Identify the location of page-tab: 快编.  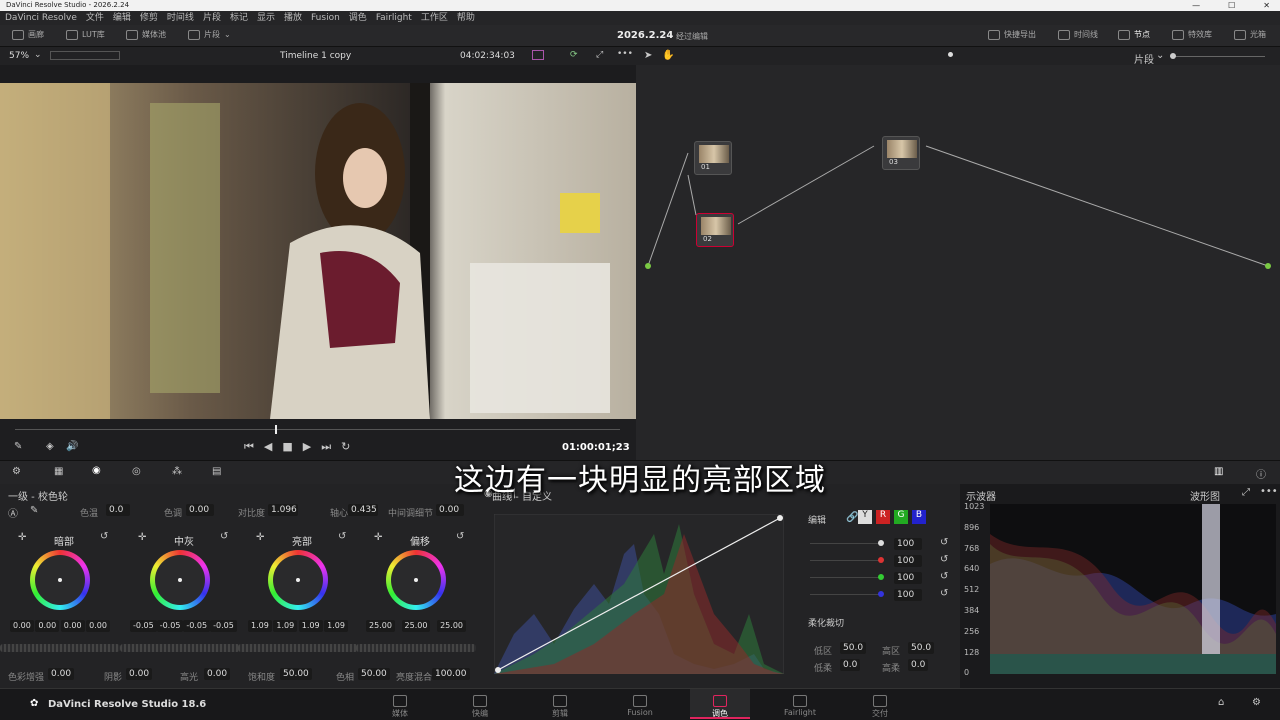
(480, 707).